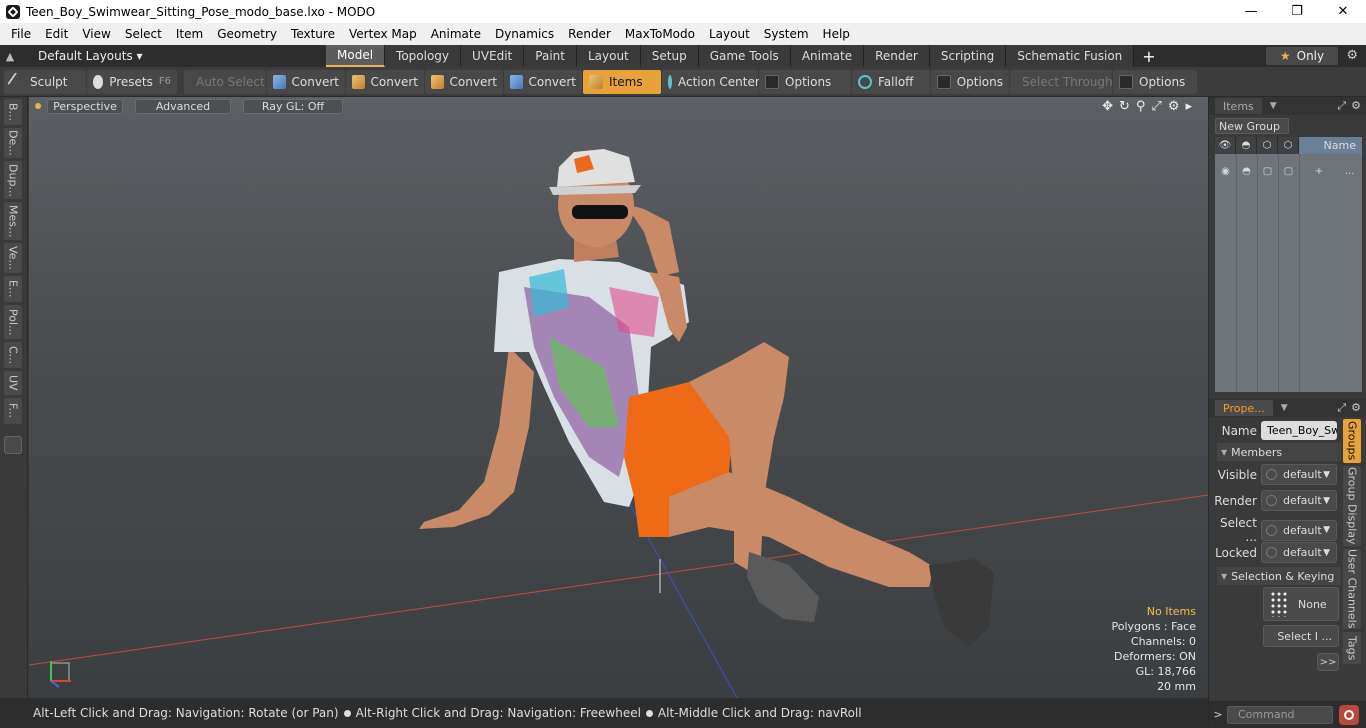 The width and height of the screenshot is (1366, 728). Describe the element at coordinates (669, 56) in the screenshot. I see `tab-setup: Setup` at that location.